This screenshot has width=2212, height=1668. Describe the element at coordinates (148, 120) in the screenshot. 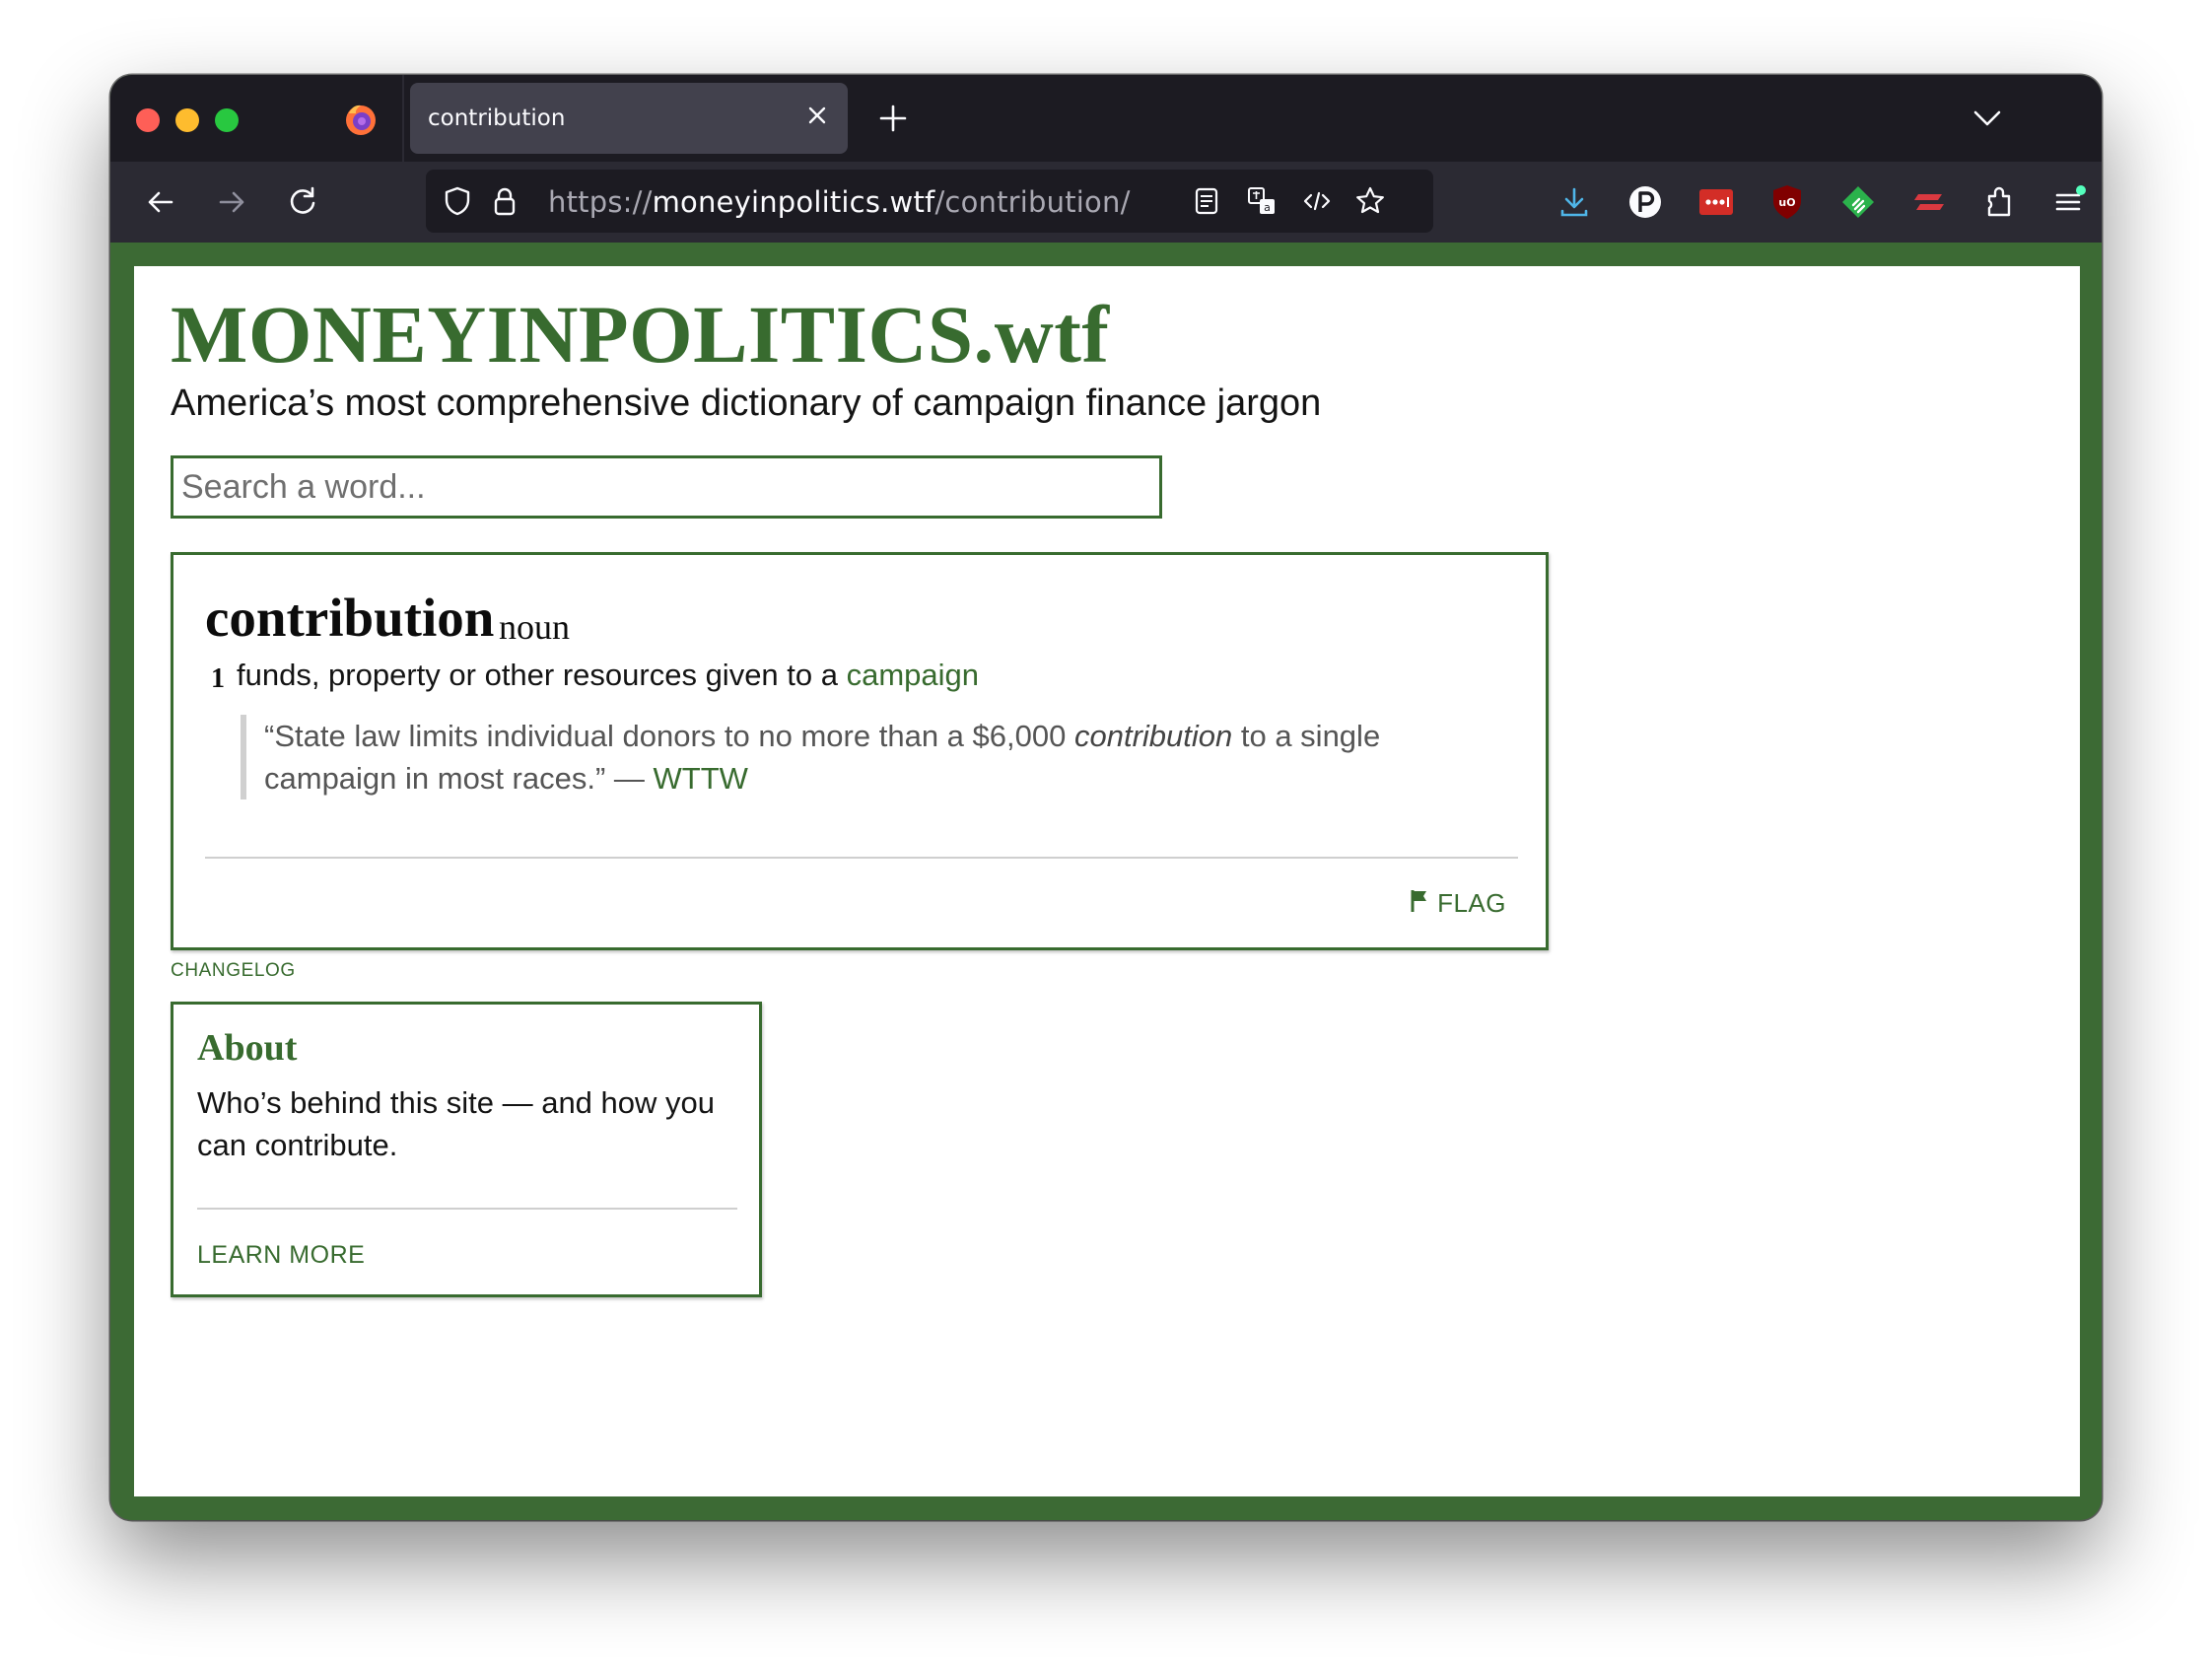

I see `close-window-button` at that location.